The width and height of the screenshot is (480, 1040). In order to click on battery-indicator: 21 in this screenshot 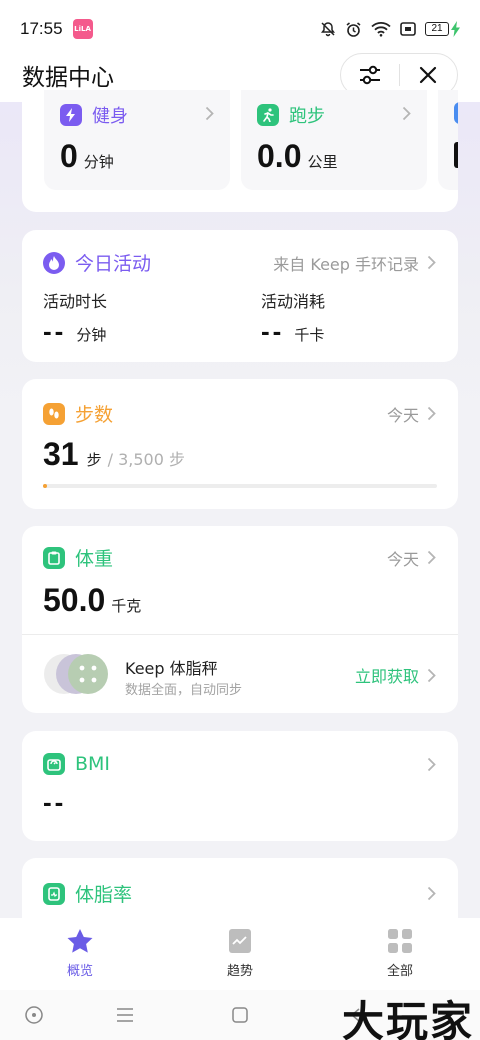, I will do `click(442, 29)`.